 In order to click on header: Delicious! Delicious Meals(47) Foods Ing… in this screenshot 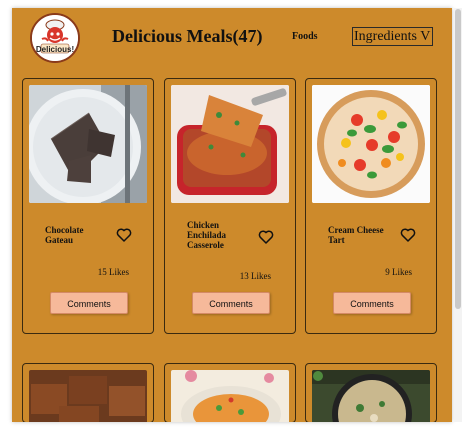, I will do `click(232, 38)`.